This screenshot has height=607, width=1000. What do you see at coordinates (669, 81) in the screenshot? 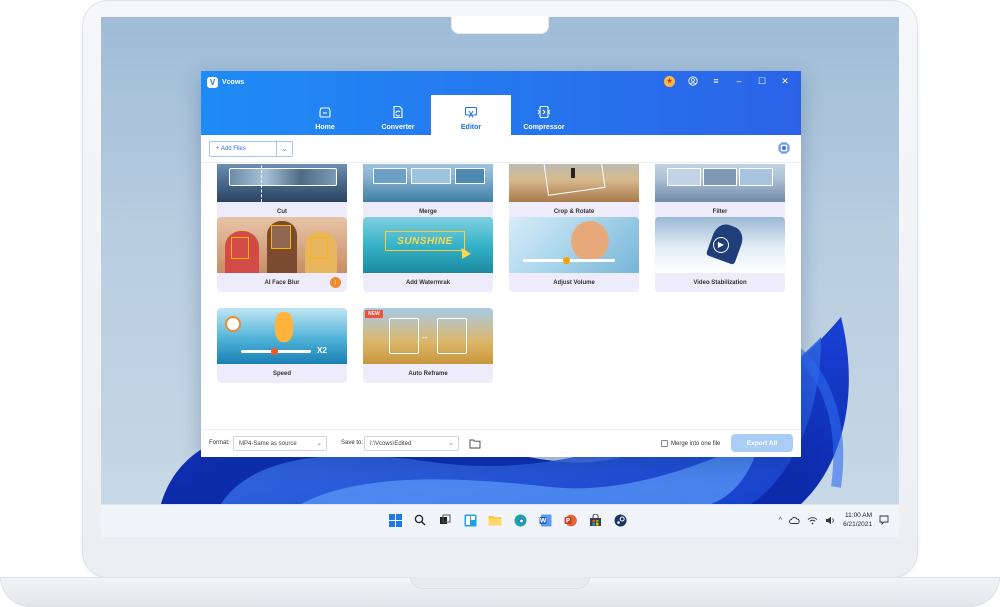
I see `gift-icon: ★` at bounding box center [669, 81].